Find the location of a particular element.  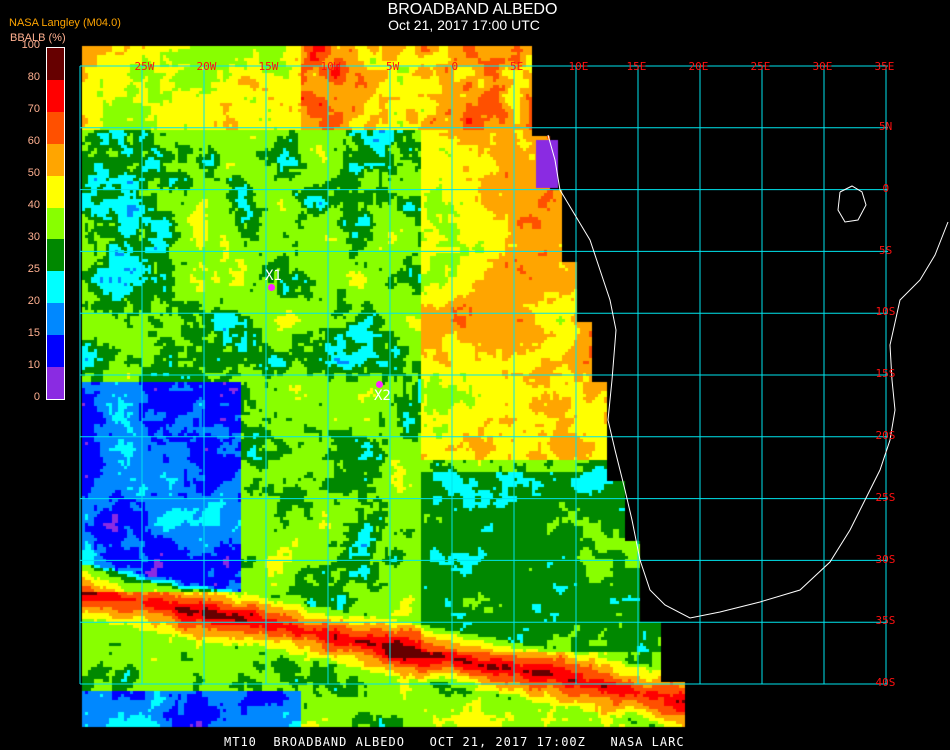

longitude-label: 25E is located at coordinates (760, 66).